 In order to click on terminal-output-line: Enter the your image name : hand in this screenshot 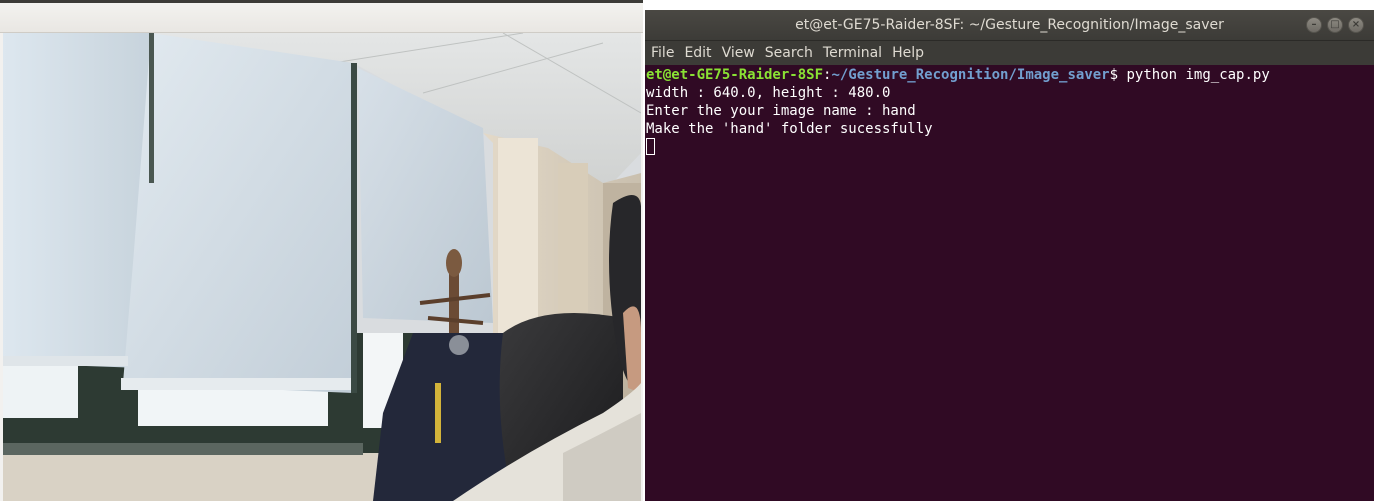, I will do `click(781, 111)`.